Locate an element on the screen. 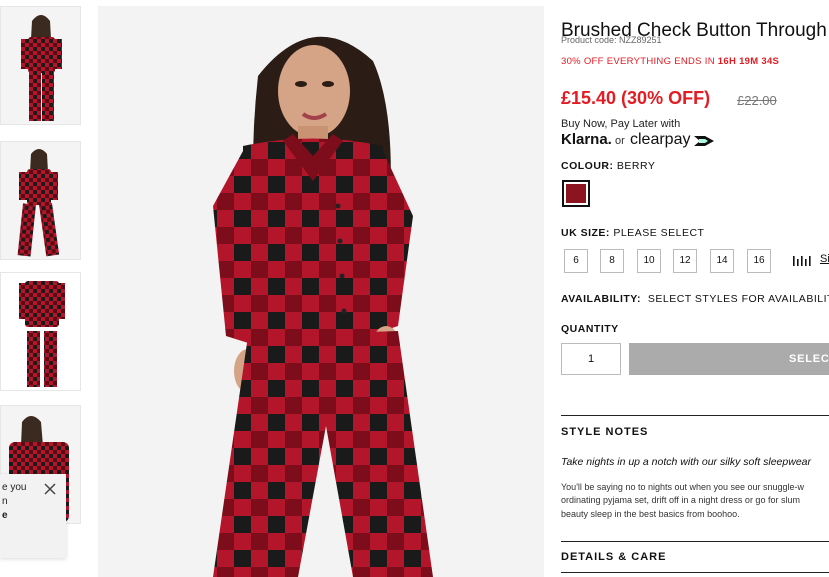  promo-text: 30% OFF EVERYTHING ENDS IN is located at coordinates (639, 61).